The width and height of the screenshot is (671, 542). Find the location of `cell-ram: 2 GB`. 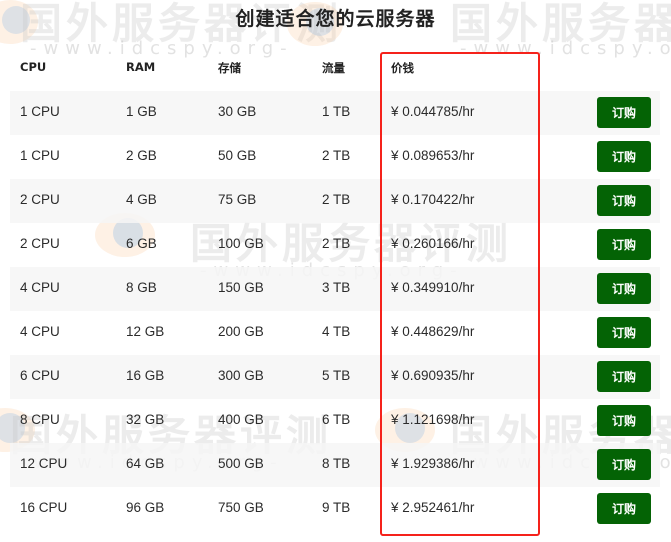

cell-ram: 2 GB is located at coordinates (141, 155).